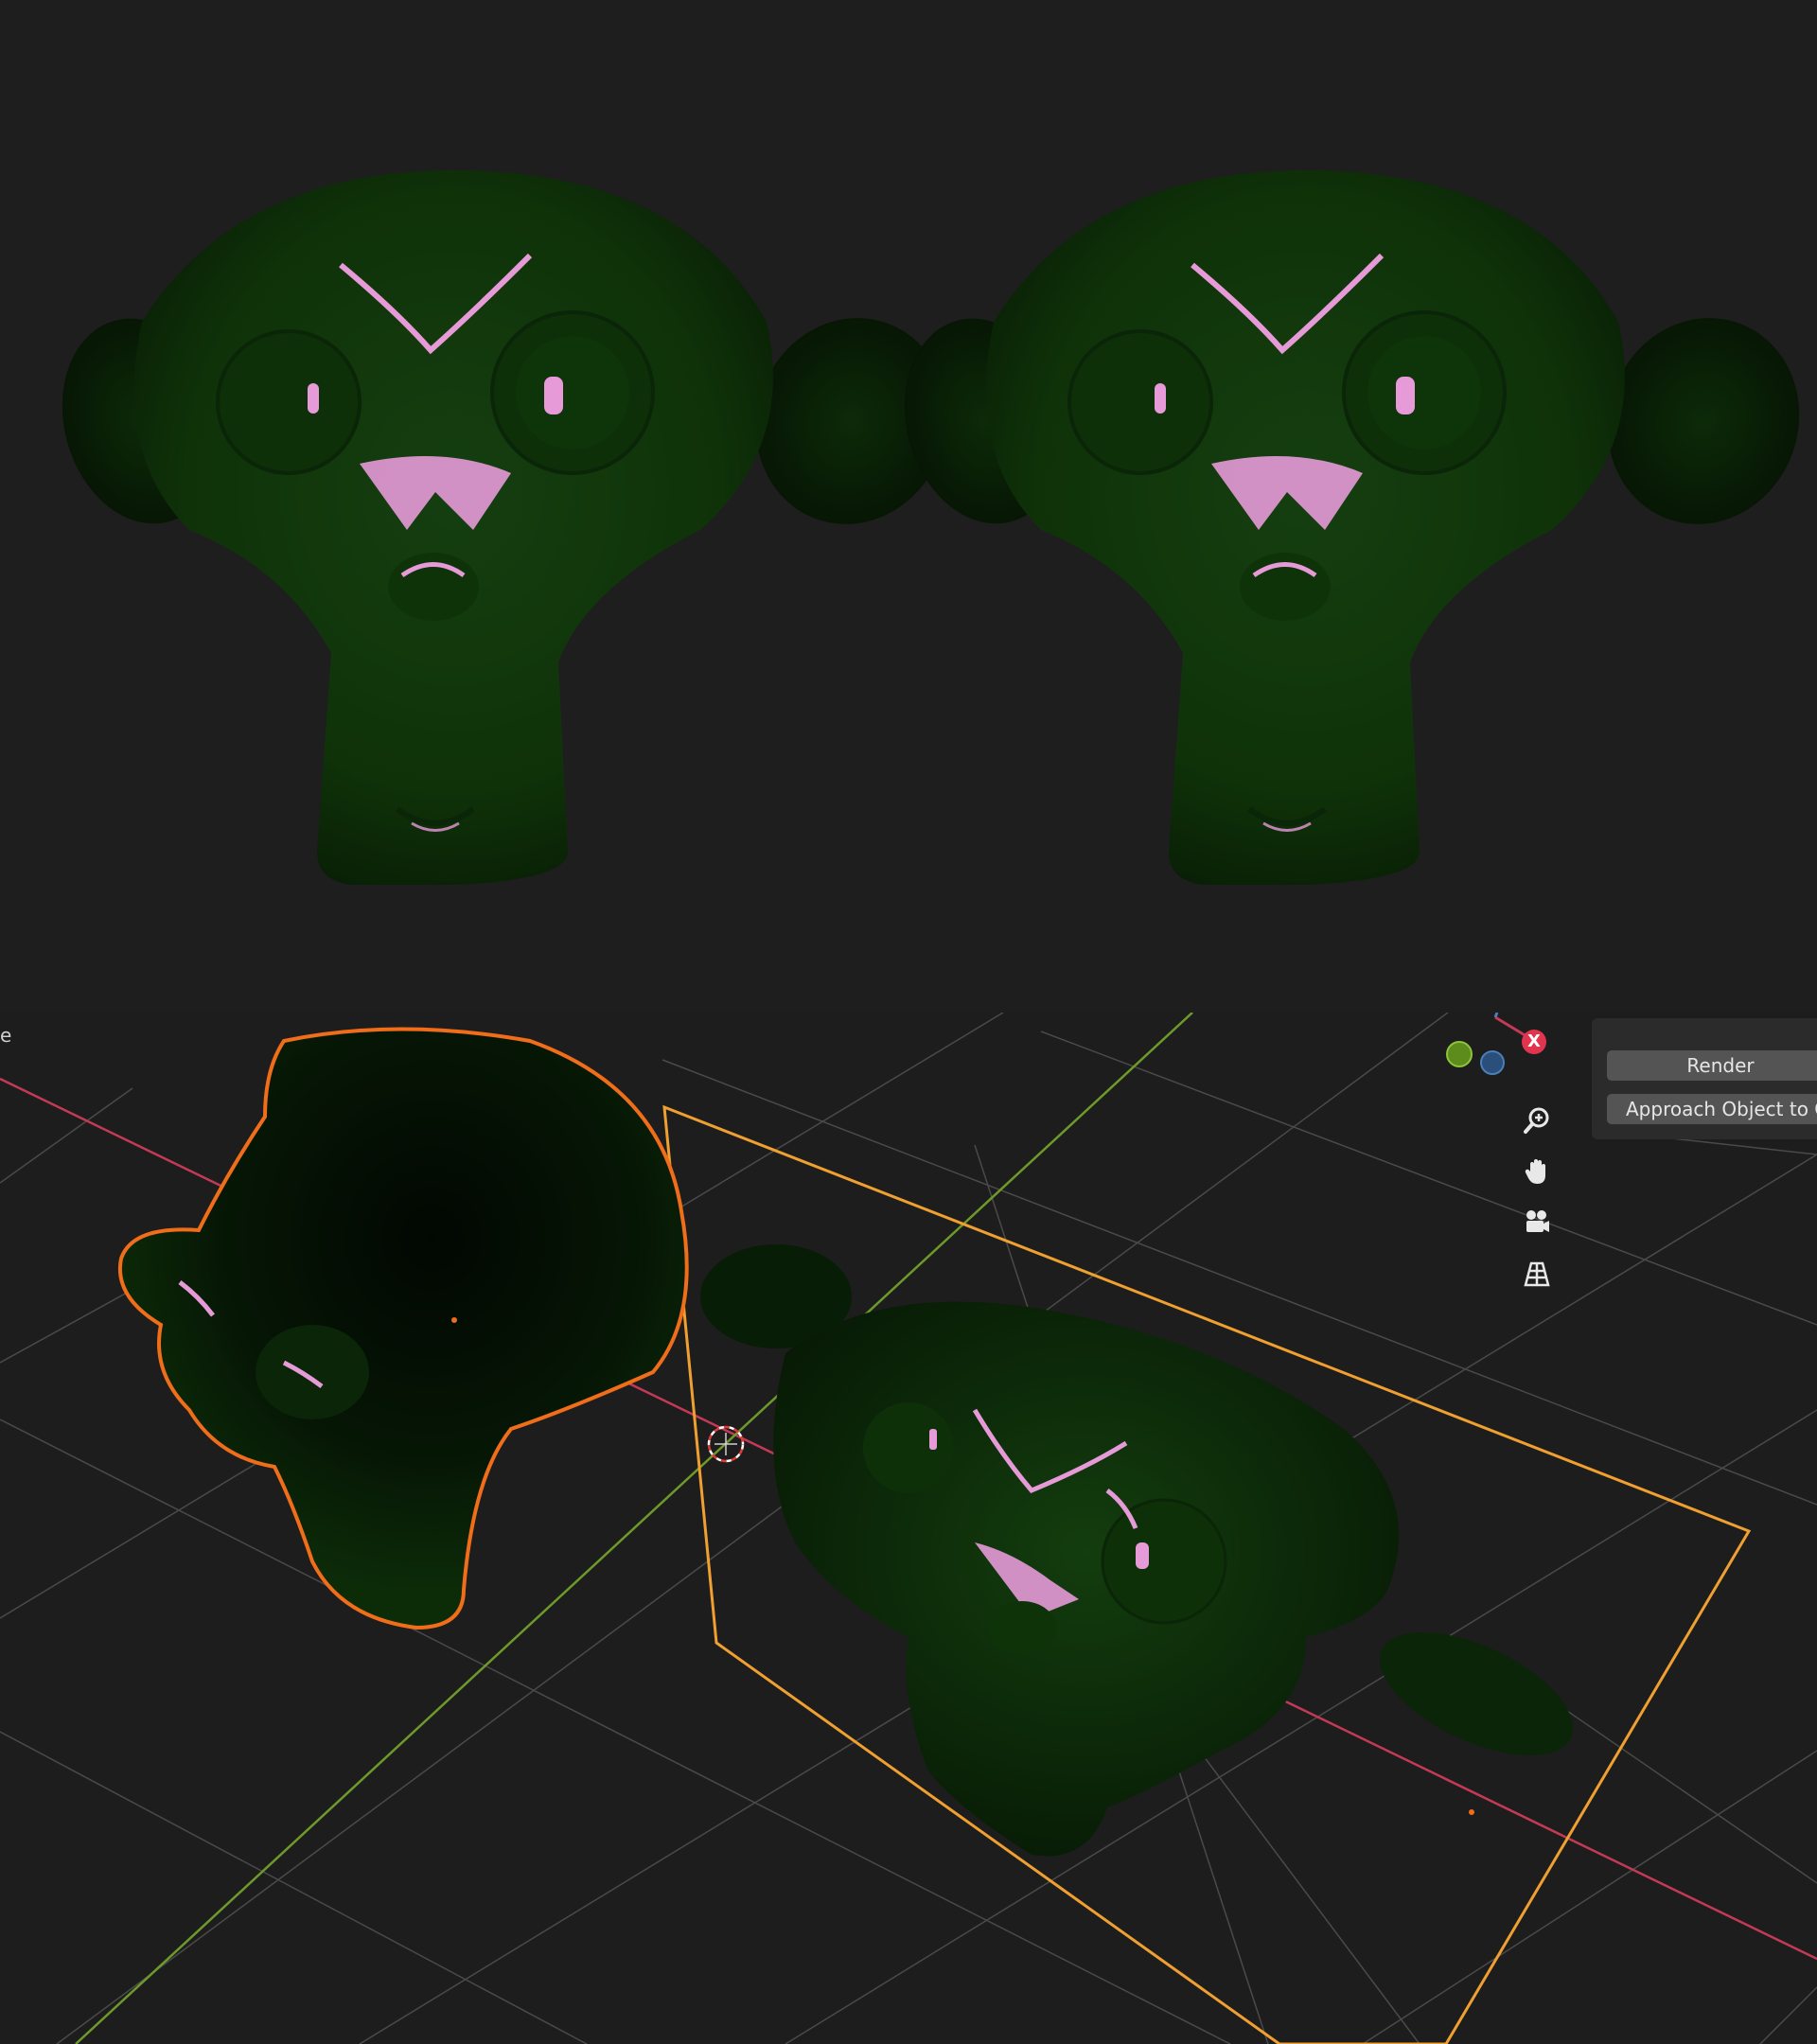  What do you see at coordinates (403, 1328) in the screenshot?
I see `selected-monkey` at bounding box center [403, 1328].